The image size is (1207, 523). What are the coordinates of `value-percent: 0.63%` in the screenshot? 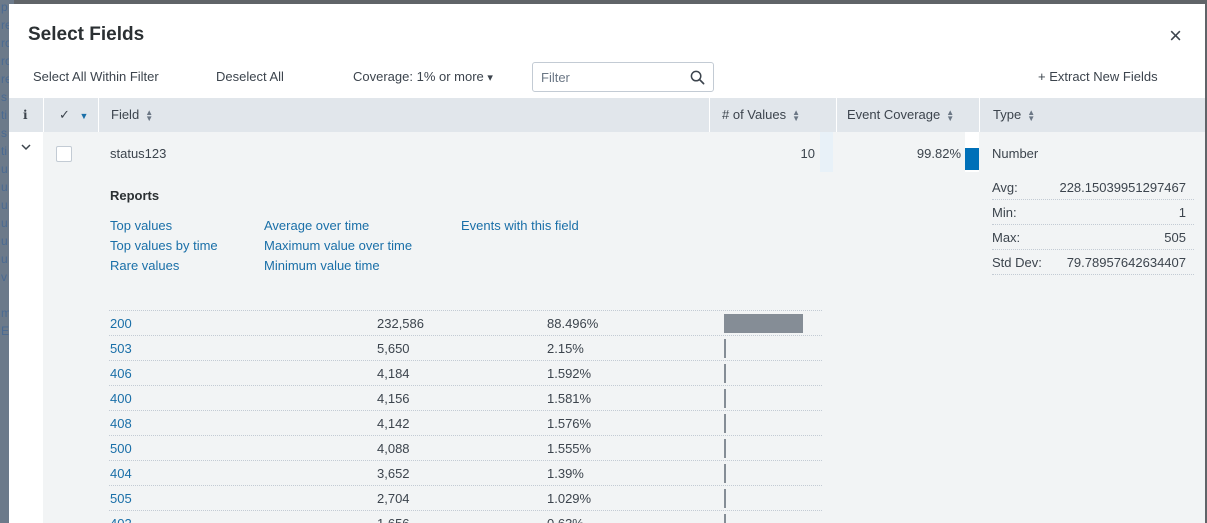 It's located at (565, 519).